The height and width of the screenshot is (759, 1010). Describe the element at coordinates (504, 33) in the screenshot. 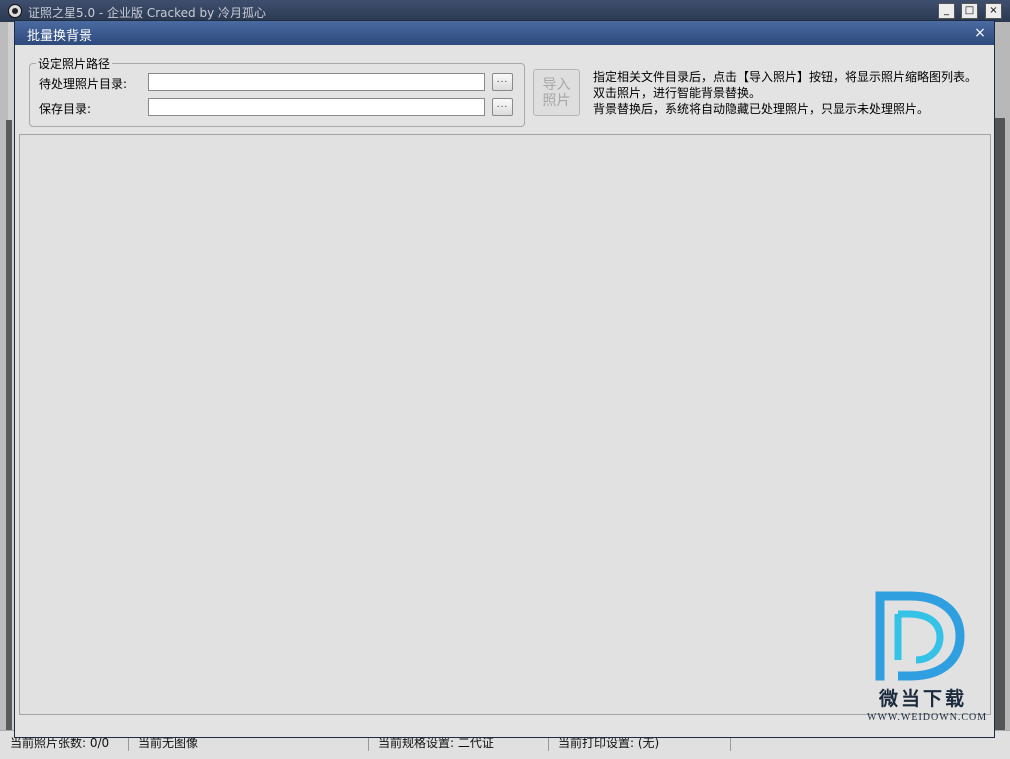

I see `dialog-titlebar: 批量换背景 ×` at that location.